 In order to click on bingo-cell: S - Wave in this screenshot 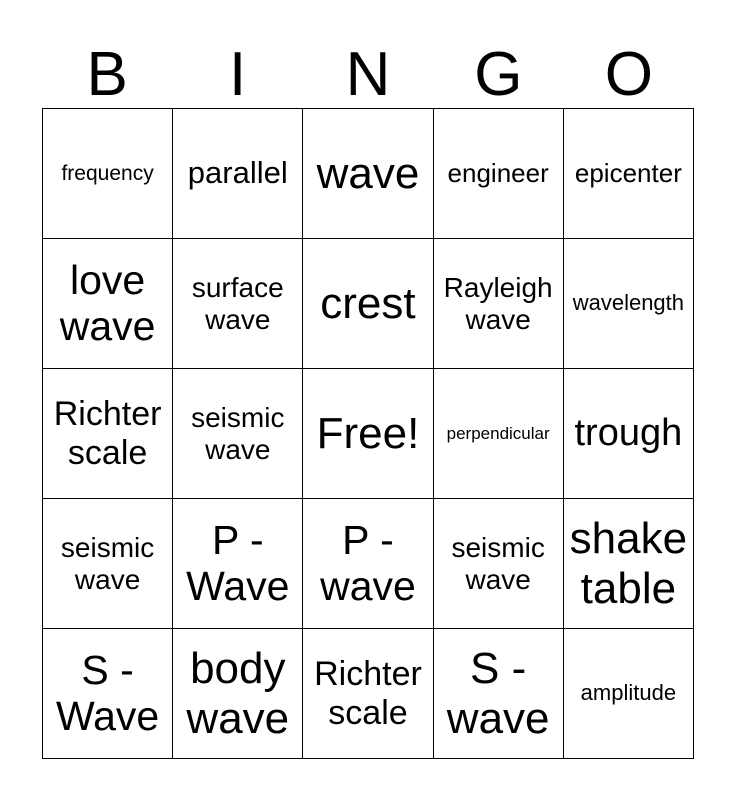, I will do `click(107, 693)`.